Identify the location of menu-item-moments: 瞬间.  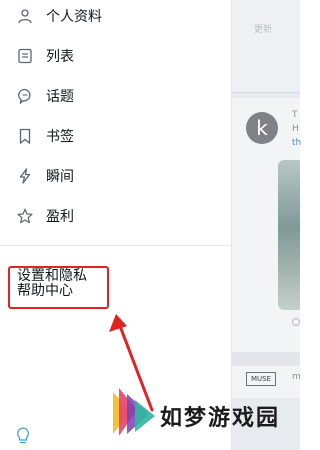
(116, 176).